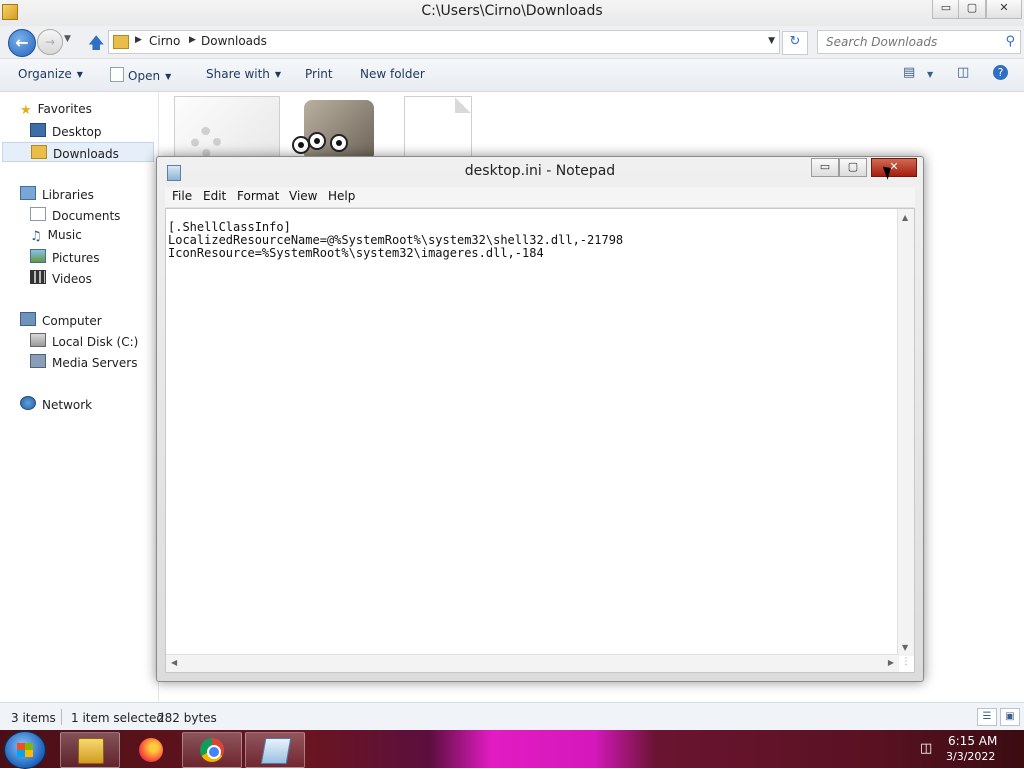  I want to click on file-gimp-installer, so click(332, 127).